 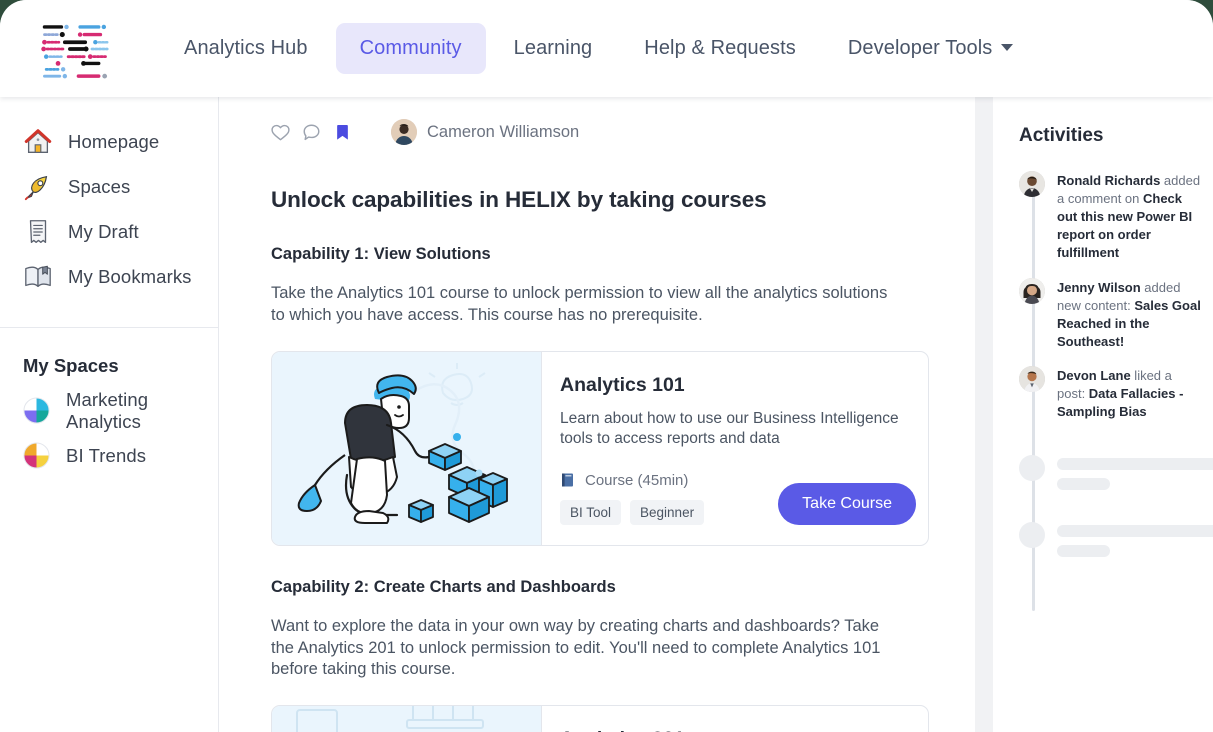 I want to click on column-gap, so click(x=984, y=414).